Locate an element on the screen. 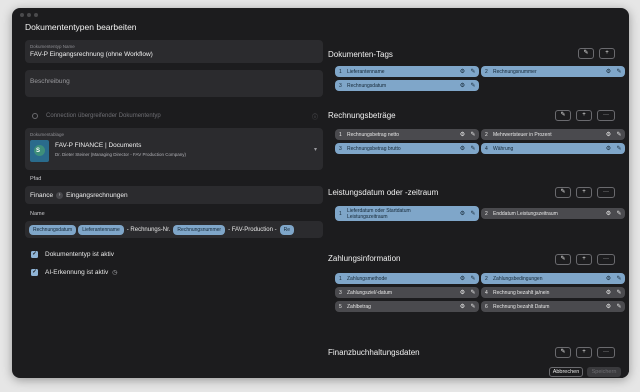 The image size is (640, 392). payment-edit-button: ✎ is located at coordinates (563, 259).